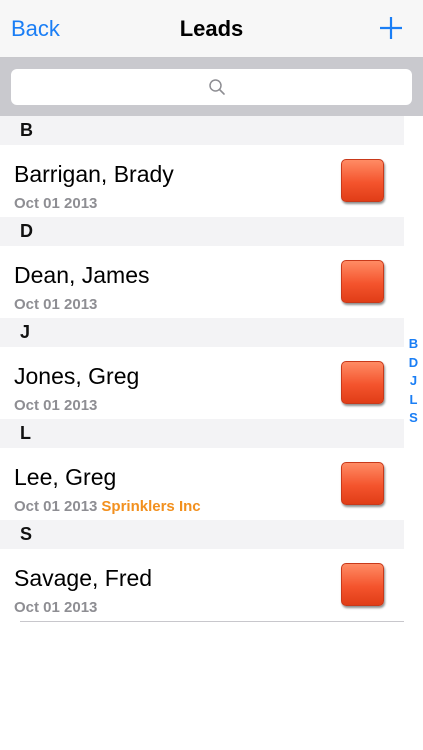  Describe the element at coordinates (217, 87) in the screenshot. I see `search-icon` at that location.